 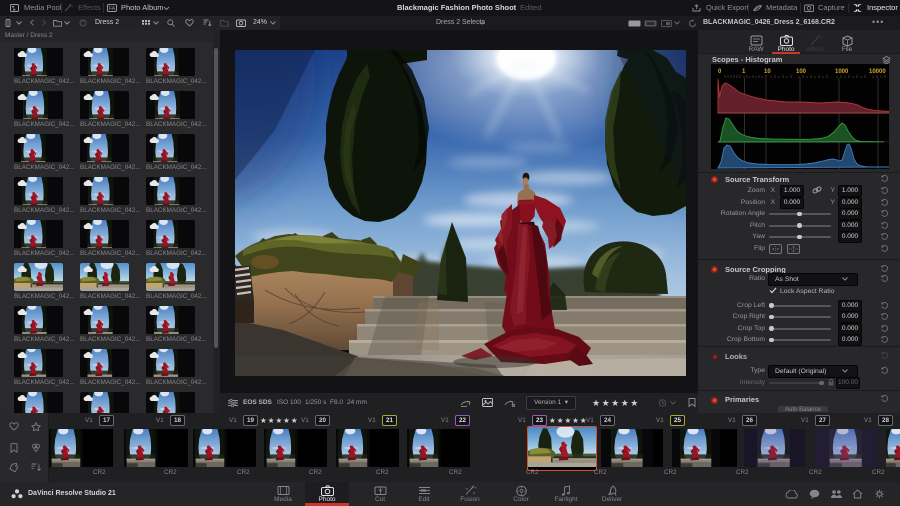 I want to click on svg-text: 100, so click(x=801, y=72).